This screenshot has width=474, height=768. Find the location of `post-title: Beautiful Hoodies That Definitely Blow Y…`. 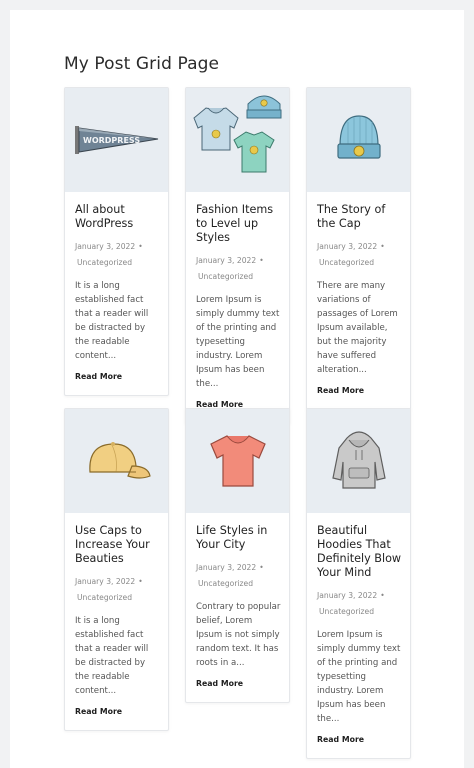

post-title: Beautiful Hoodies That Definitely Blow Y… is located at coordinates (359, 552).